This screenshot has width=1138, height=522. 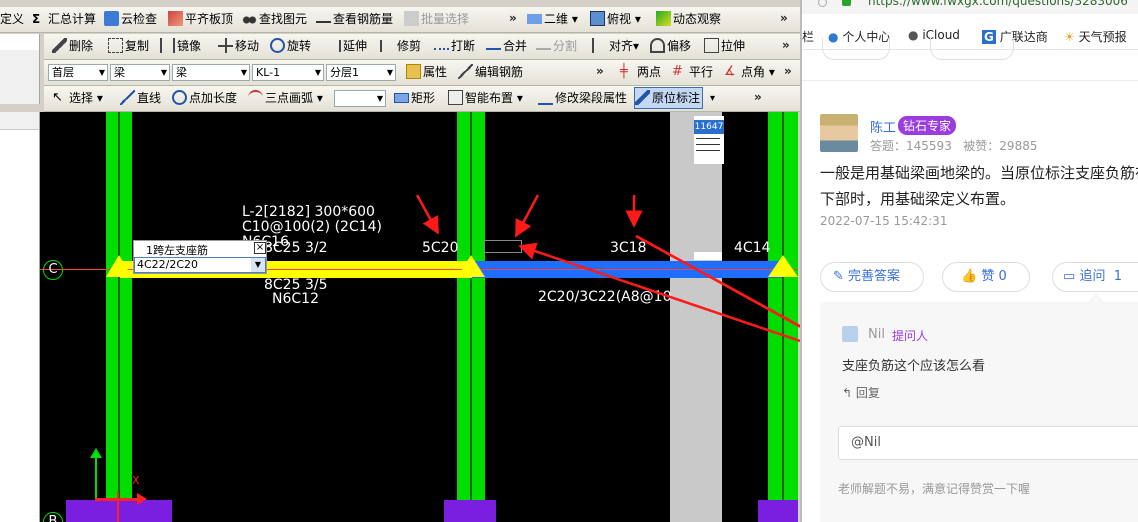 I want to click on avatar, so click(x=839, y=133).